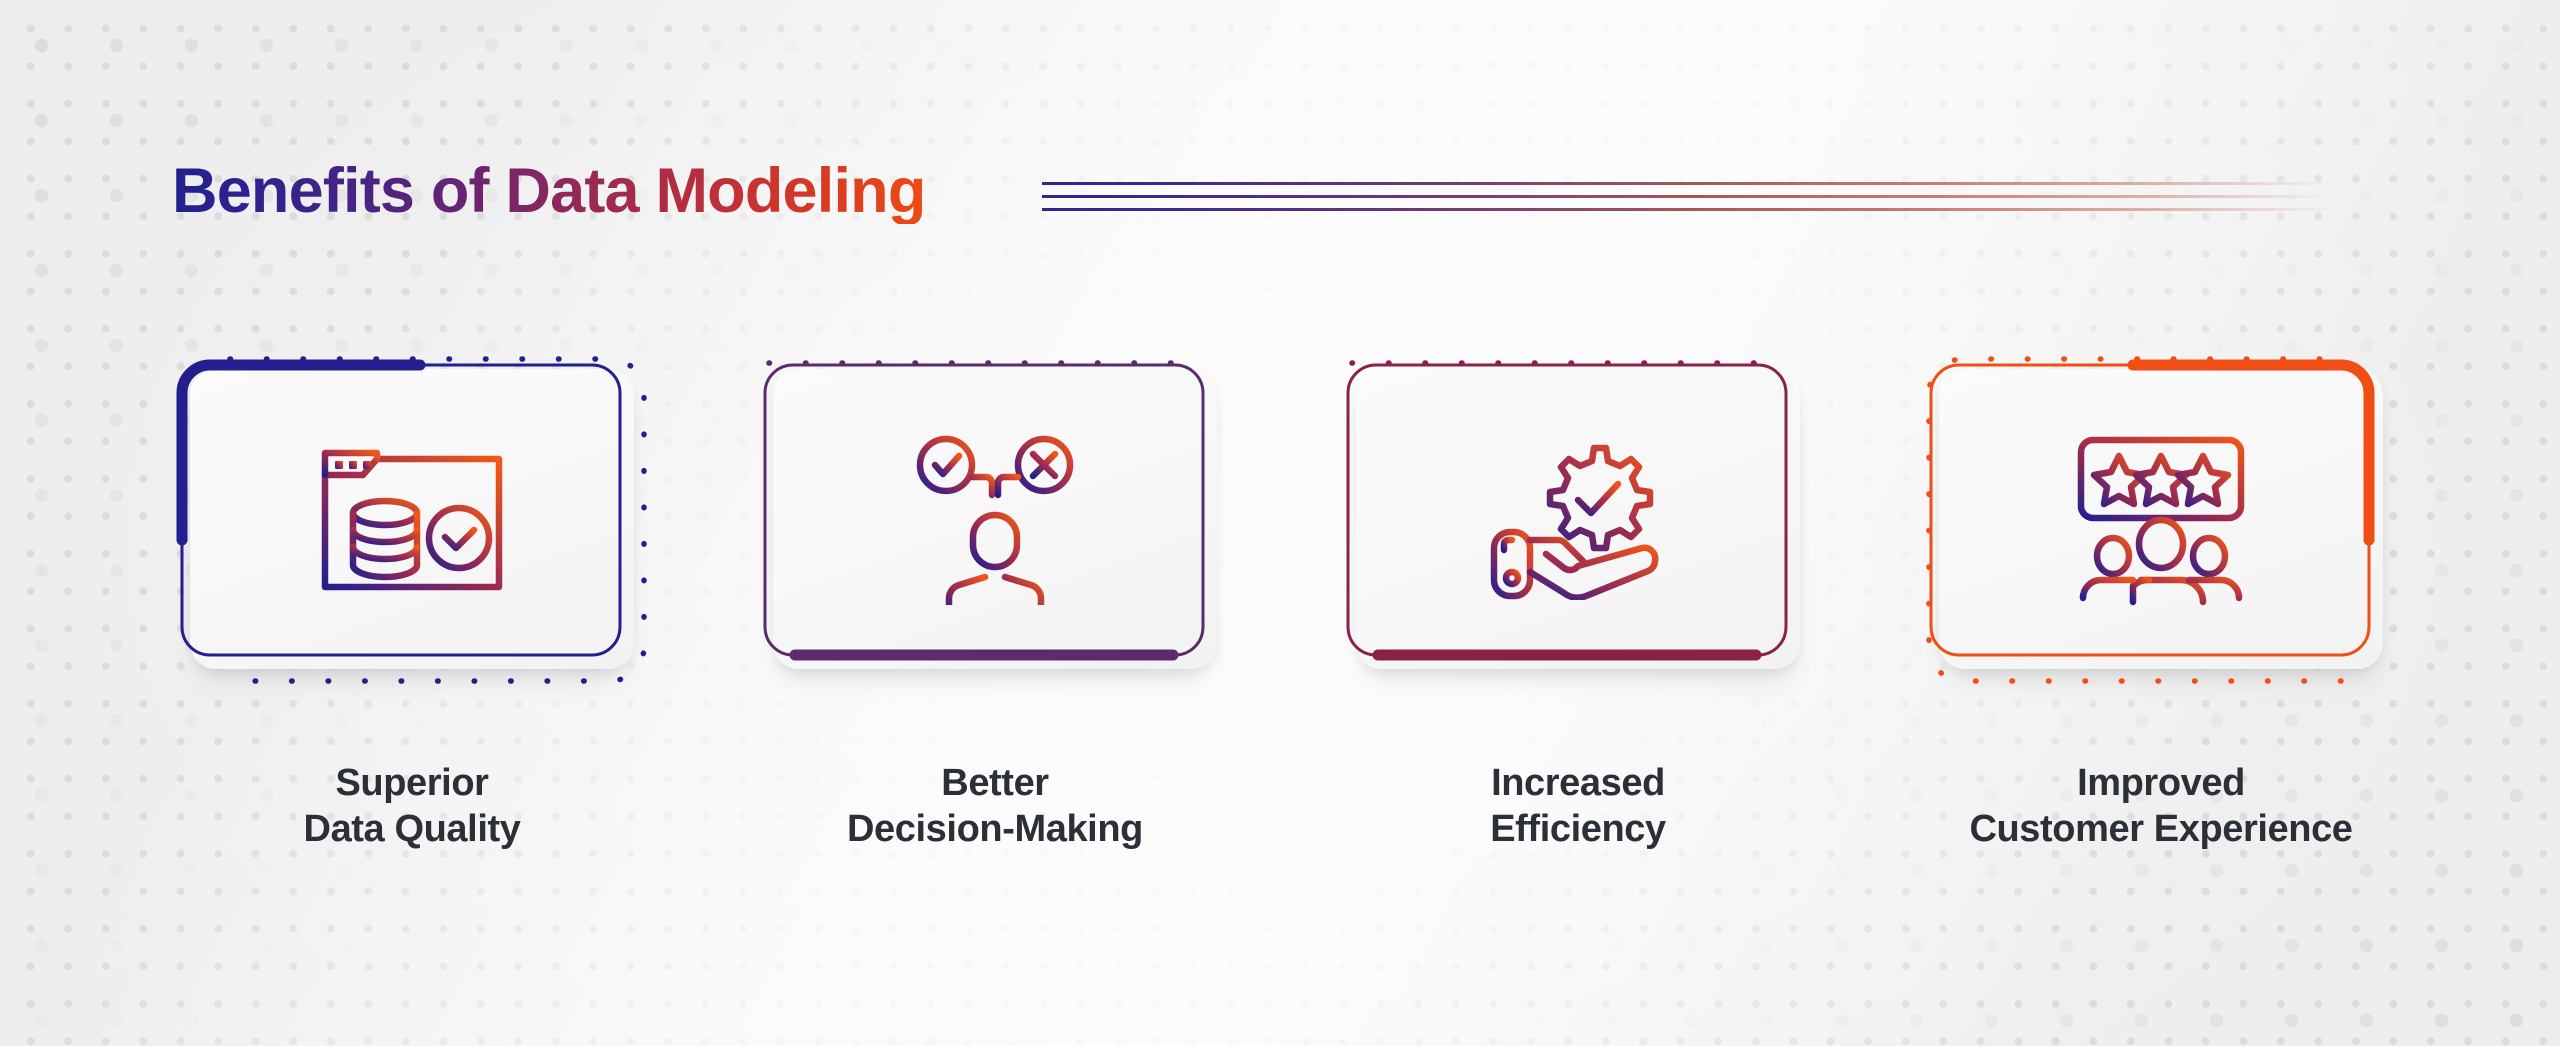 The height and width of the screenshot is (1046, 2560). Describe the element at coordinates (995, 829) in the screenshot. I see `card-label-line-2: Decision-Making` at that location.